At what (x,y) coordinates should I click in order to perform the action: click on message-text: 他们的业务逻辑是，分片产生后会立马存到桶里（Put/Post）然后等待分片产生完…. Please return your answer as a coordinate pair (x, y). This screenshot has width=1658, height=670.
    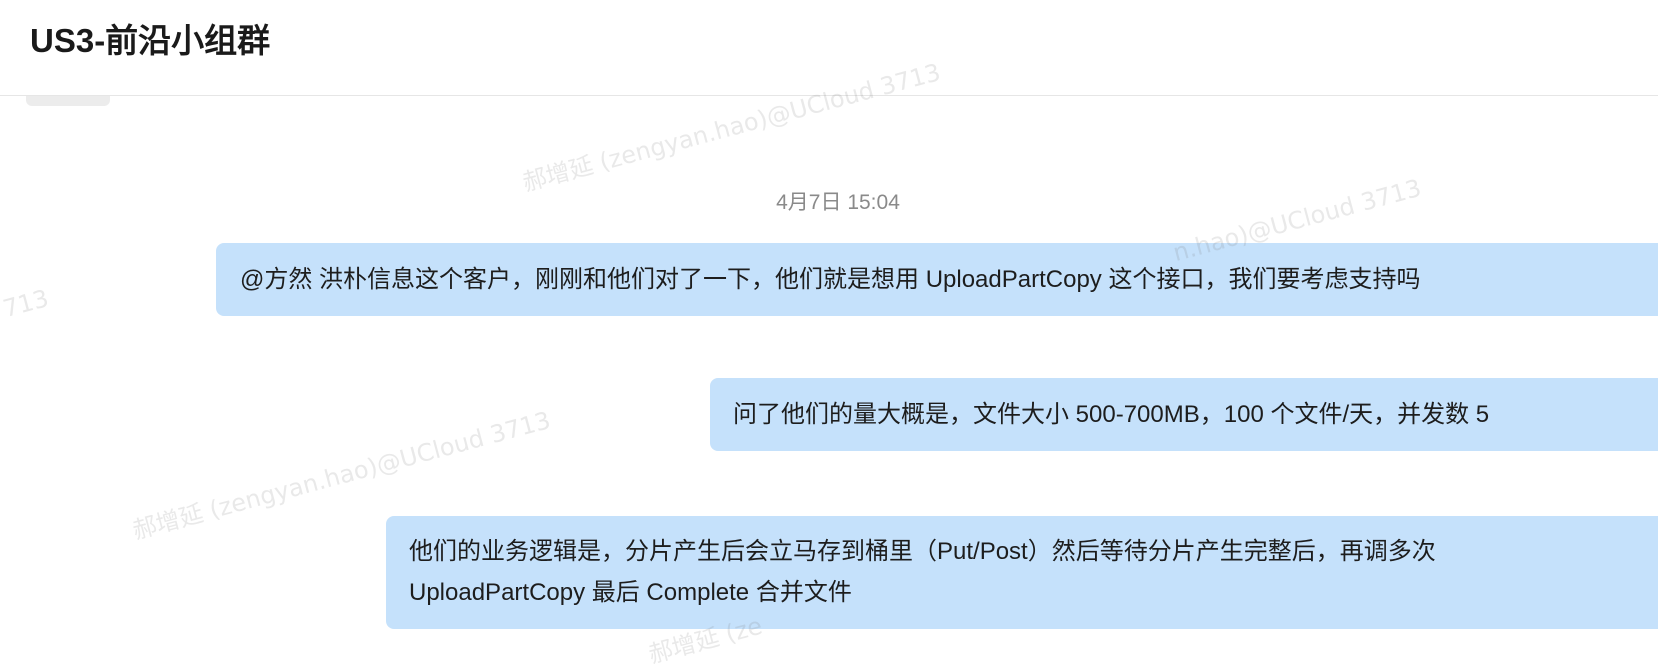
    Looking at the image, I should click on (922, 551).